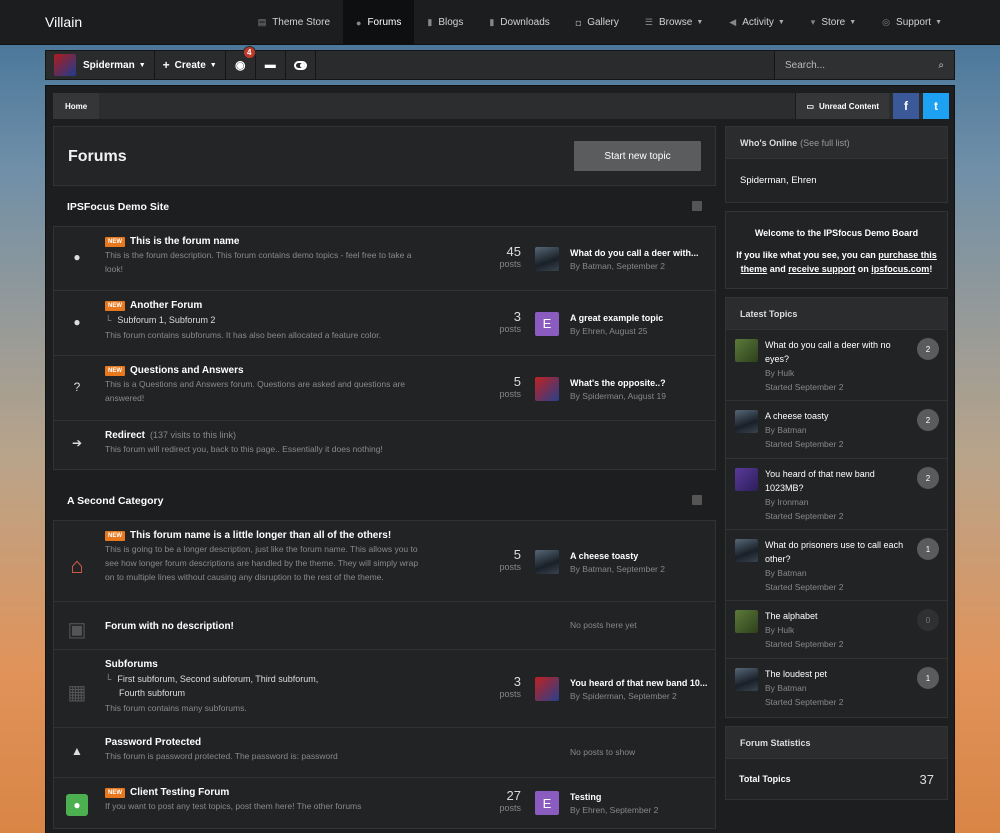  Describe the element at coordinates (179, 792) in the screenshot. I see `forum-name-link: Client Testing Forum` at that location.